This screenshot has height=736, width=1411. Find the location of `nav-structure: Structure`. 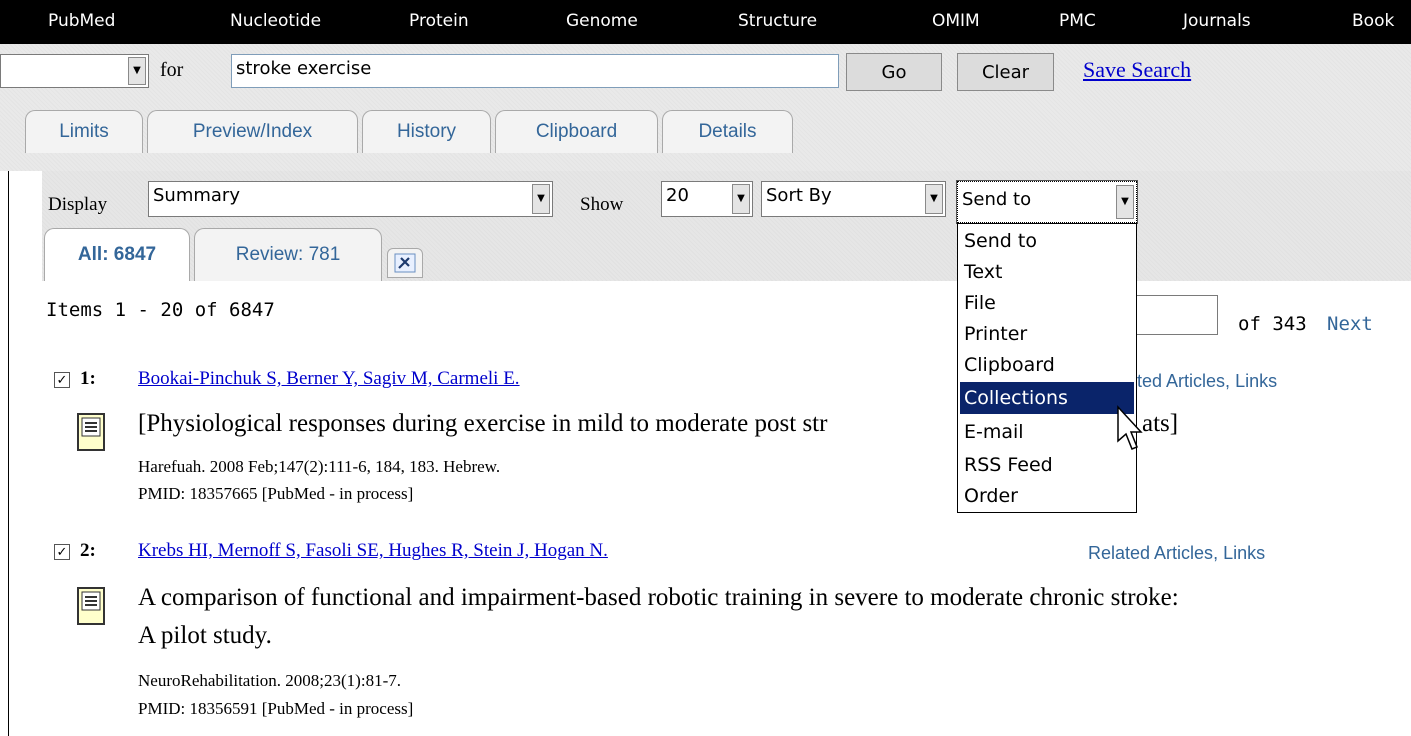

nav-structure: Structure is located at coordinates (777, 21).